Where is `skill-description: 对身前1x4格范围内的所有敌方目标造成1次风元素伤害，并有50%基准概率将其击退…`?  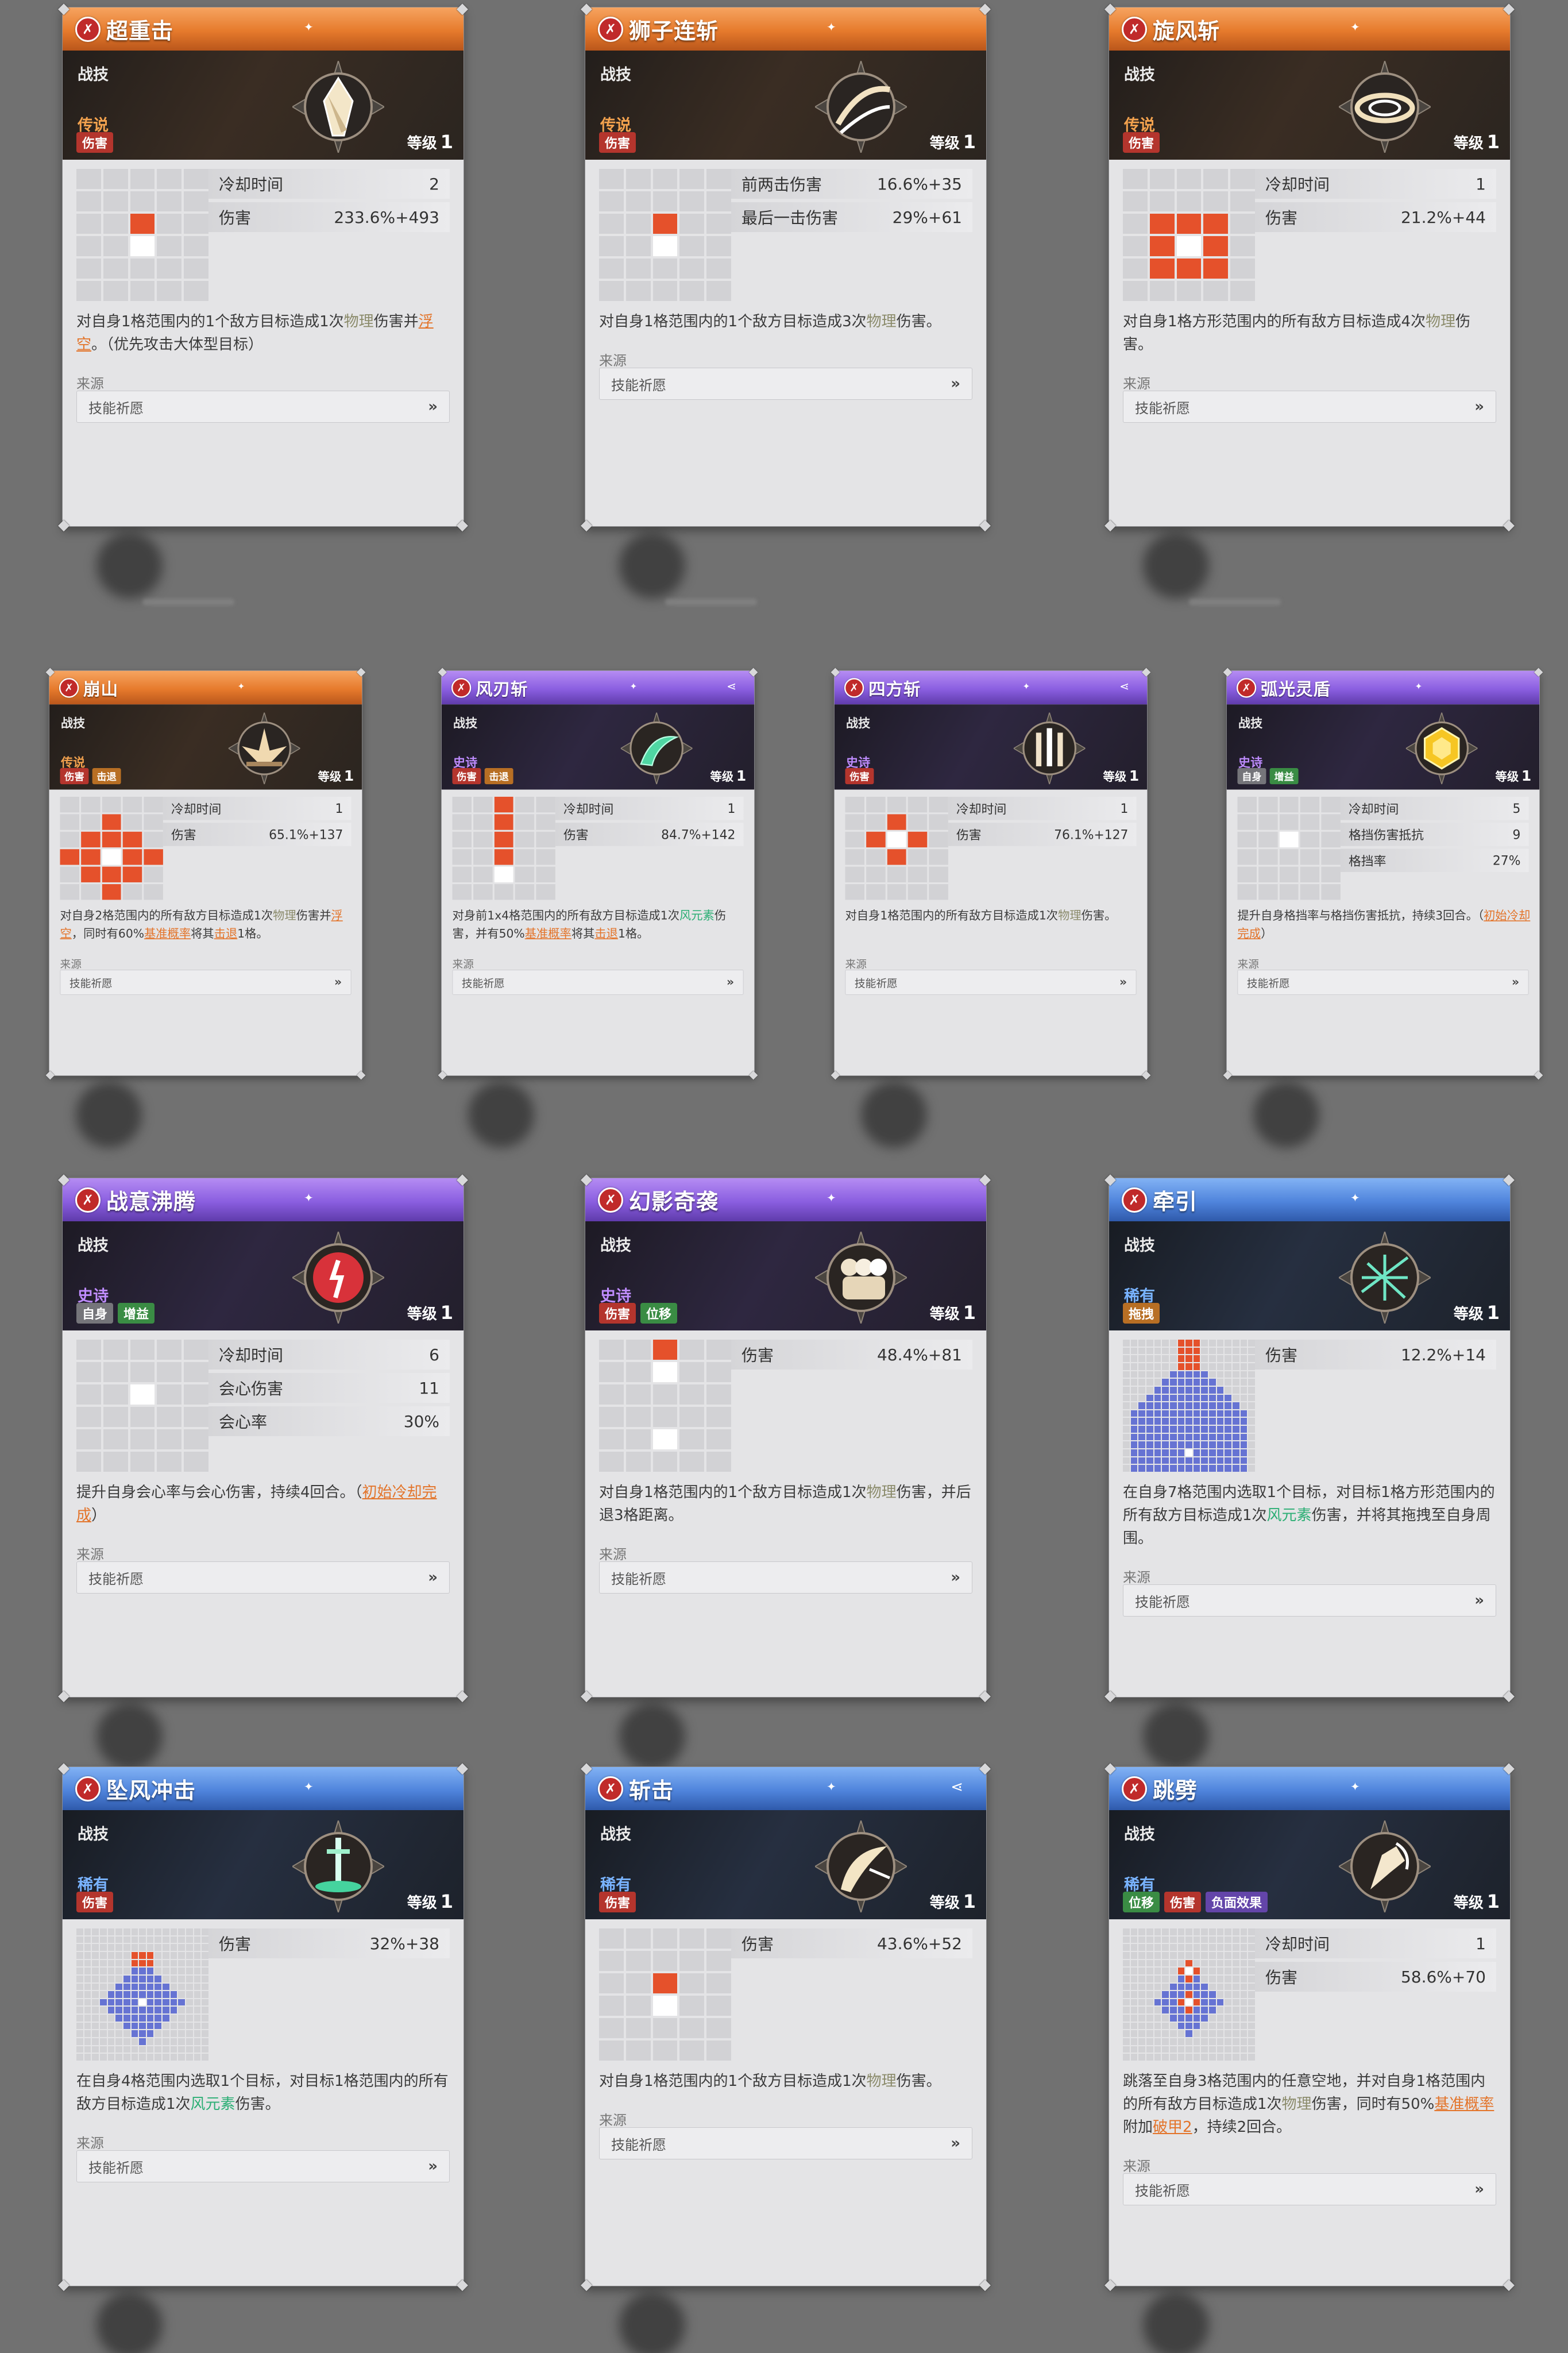 skill-description: 对身前1x4格范围内的所有敌方目标造成1次风元素伤害，并有50%基准概率将其击退… is located at coordinates (599, 925).